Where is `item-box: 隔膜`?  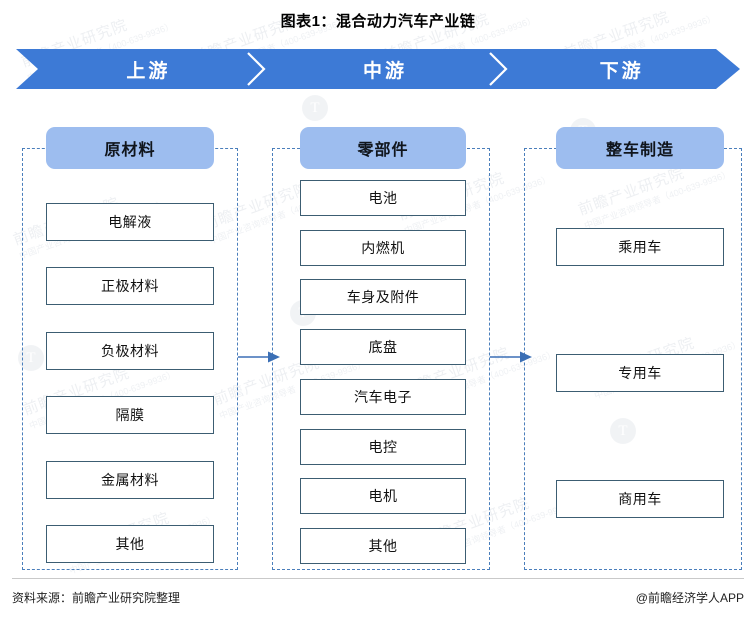
item-box: 隔膜 is located at coordinates (130, 415).